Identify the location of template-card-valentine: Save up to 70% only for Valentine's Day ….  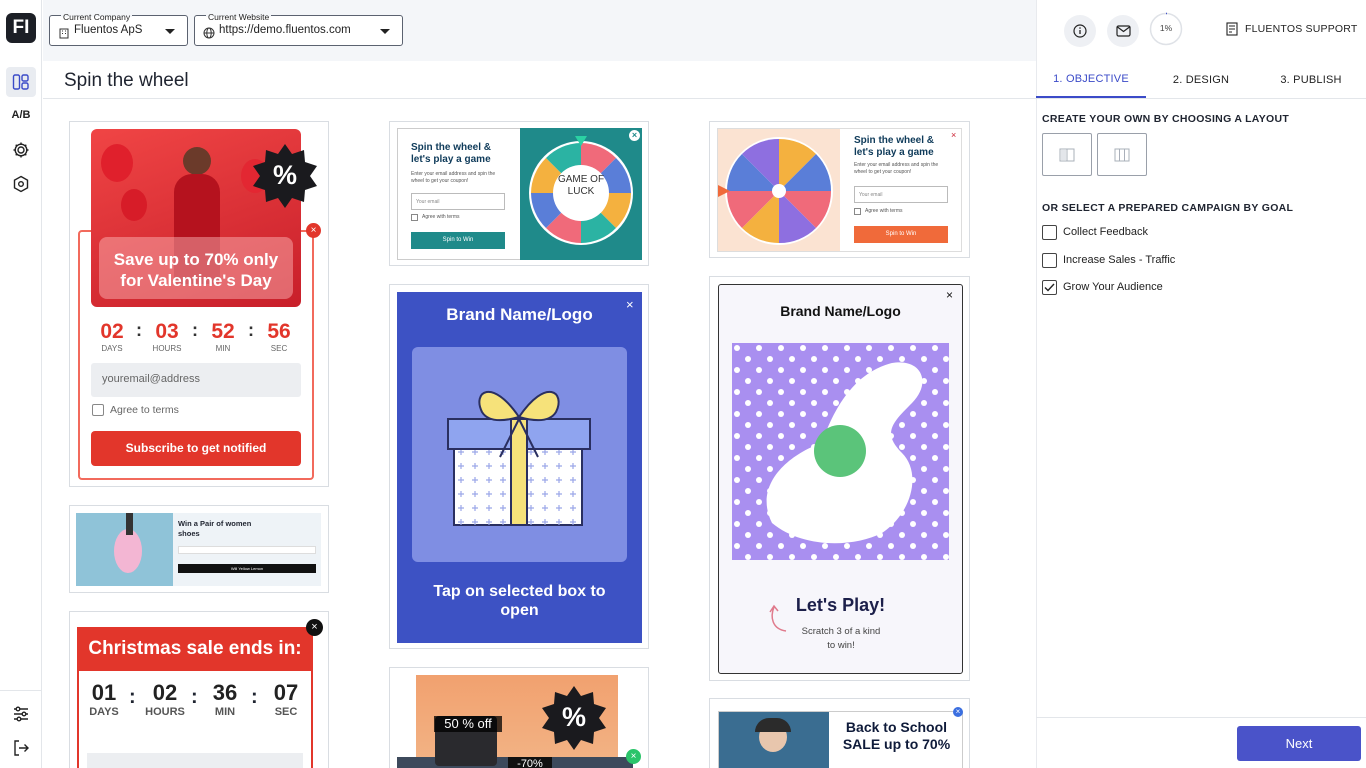
(199, 304).